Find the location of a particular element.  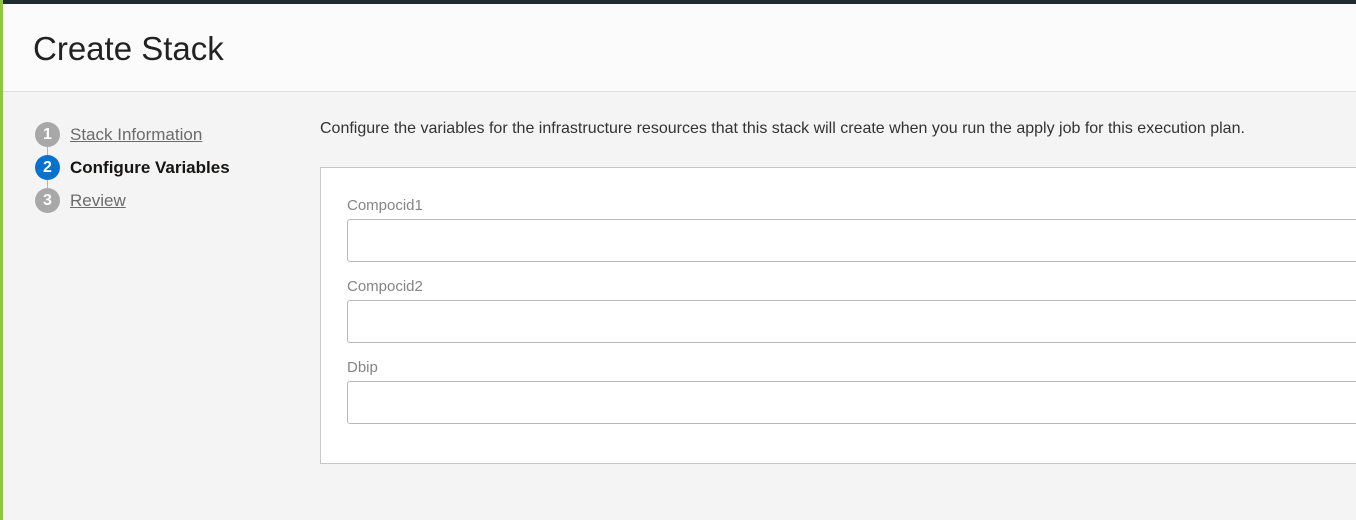

step-link-review: Review is located at coordinates (98, 201).